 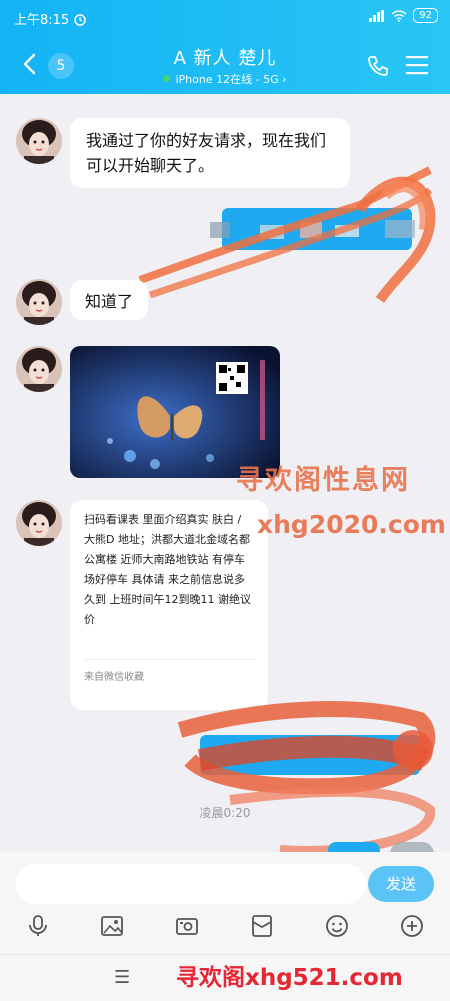 What do you see at coordinates (187, 926) in the screenshot?
I see `camera-icon` at bounding box center [187, 926].